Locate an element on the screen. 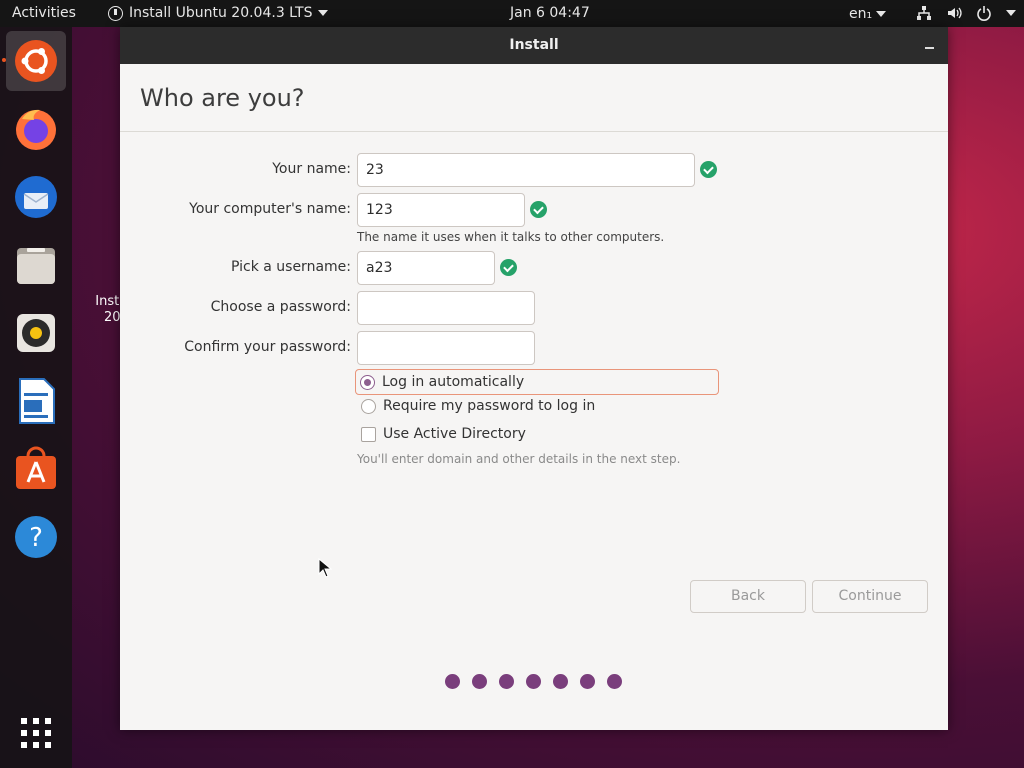 This screenshot has height=768, width=1024. back-button: Back is located at coordinates (748, 596).